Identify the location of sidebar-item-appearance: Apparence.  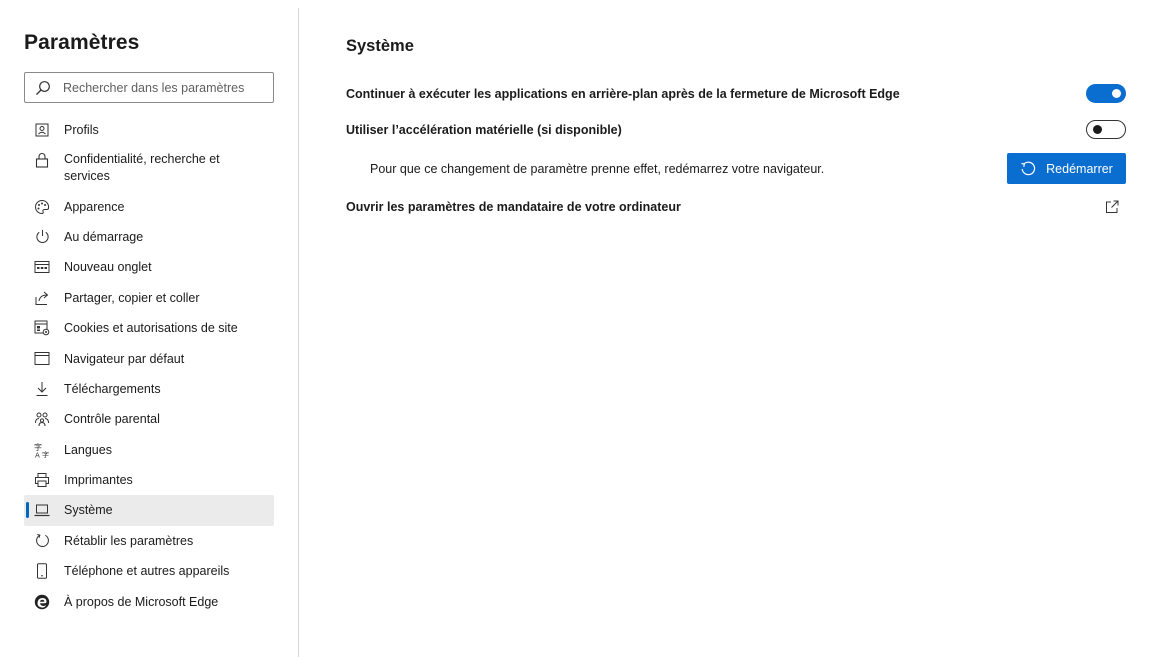
(149, 206).